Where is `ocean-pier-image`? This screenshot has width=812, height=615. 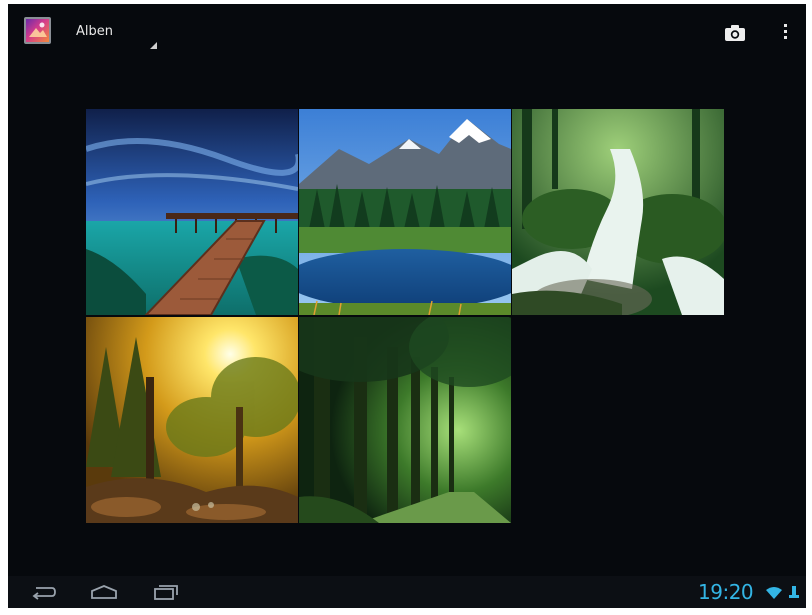 ocean-pier-image is located at coordinates (192, 212).